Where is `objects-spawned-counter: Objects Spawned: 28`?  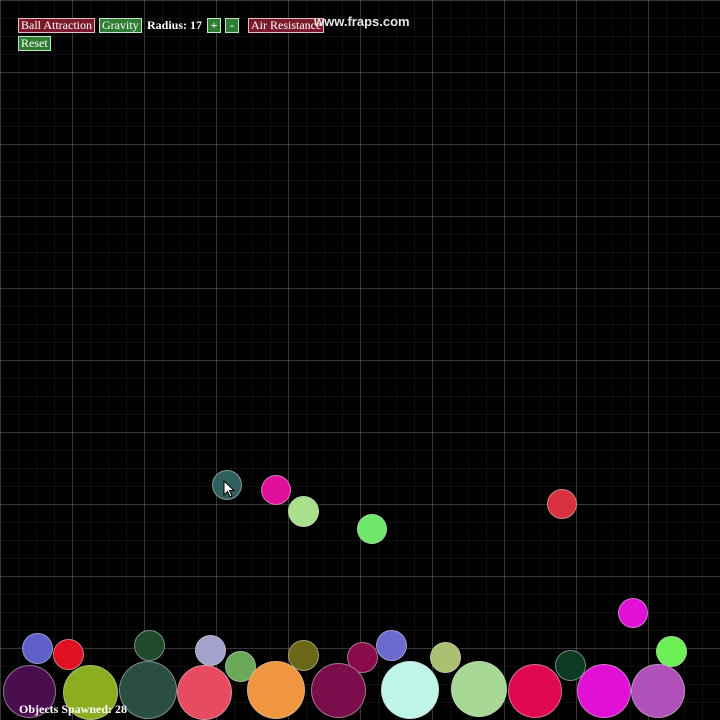
objects-spawned-counter: Objects Spawned: 28 is located at coordinates (73, 709).